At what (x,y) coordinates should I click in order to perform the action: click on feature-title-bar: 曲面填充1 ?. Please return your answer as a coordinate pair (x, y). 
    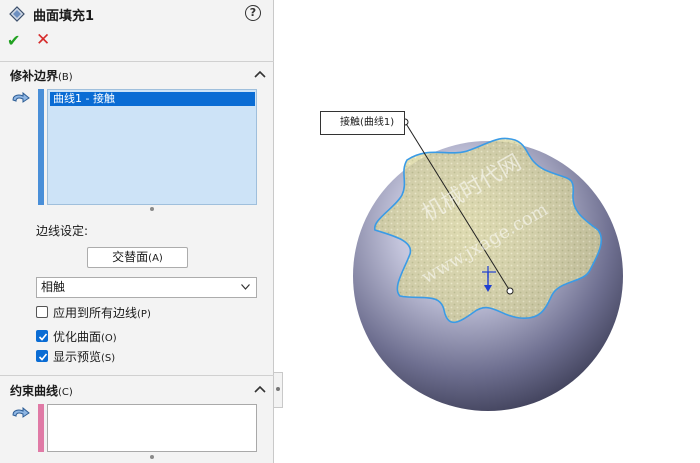
    Looking at the image, I should click on (137, 14).